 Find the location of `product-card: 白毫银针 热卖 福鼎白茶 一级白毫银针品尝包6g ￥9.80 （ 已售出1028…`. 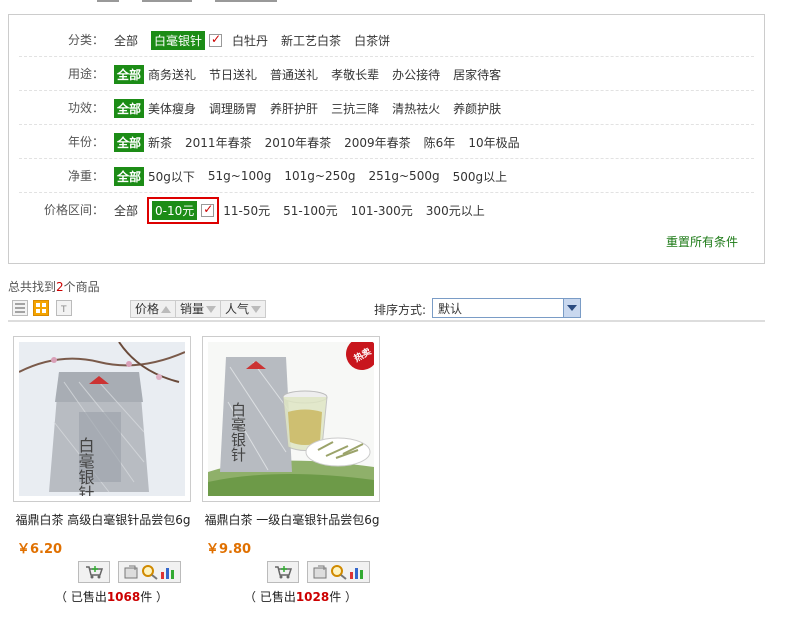

product-card: 白毫银针 热卖 福鼎白茶 一级白毫银针品尝包6g ￥9.80 （ 已售出1028… is located at coordinates (292, 470).